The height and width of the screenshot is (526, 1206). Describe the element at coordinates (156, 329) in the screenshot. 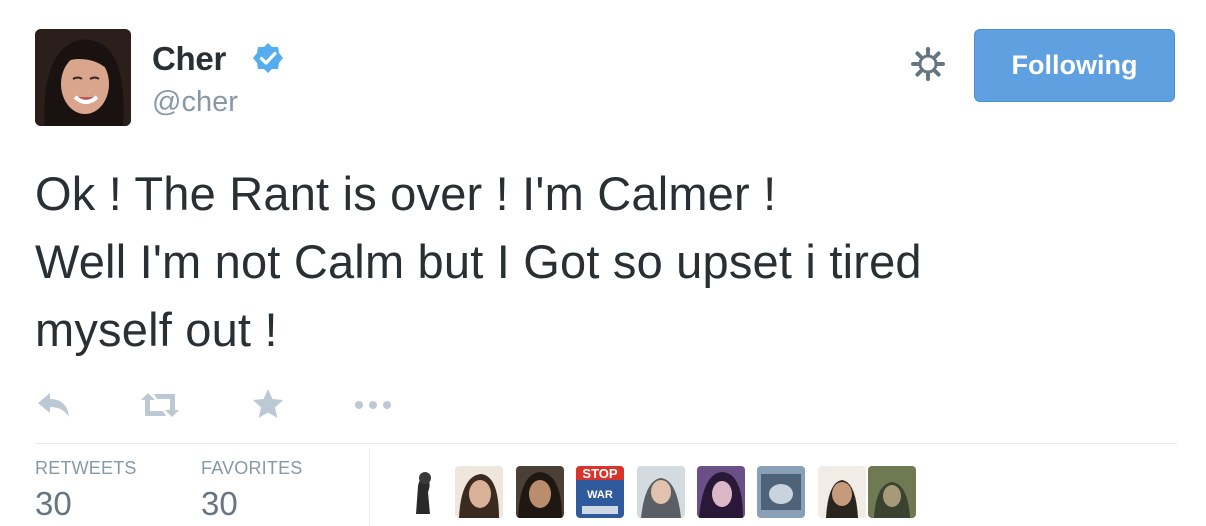

I see `tweet-text-line: myself out !` at that location.